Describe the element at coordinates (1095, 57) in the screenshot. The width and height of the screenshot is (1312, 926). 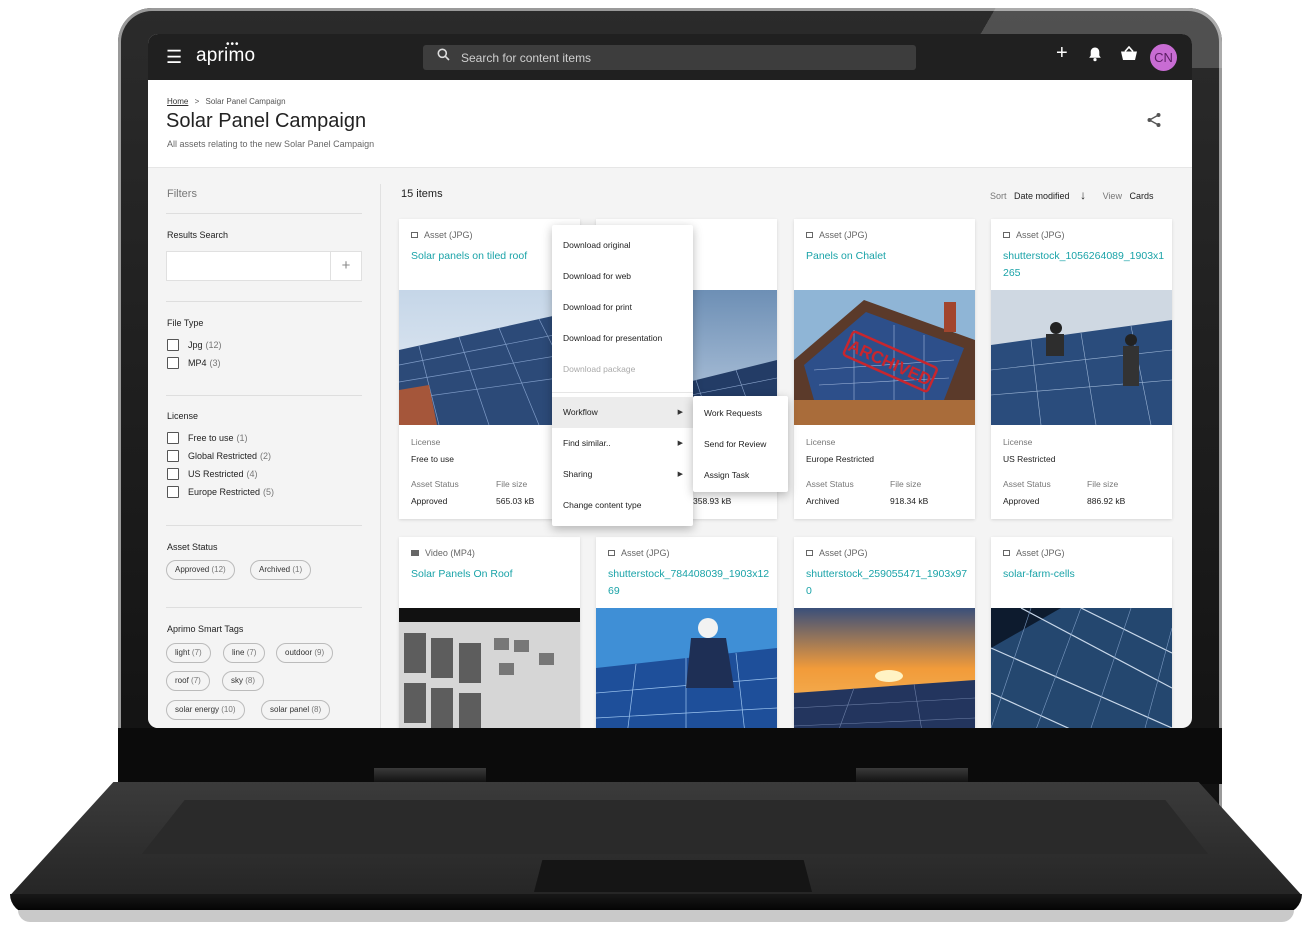
I see `bell-icon` at that location.